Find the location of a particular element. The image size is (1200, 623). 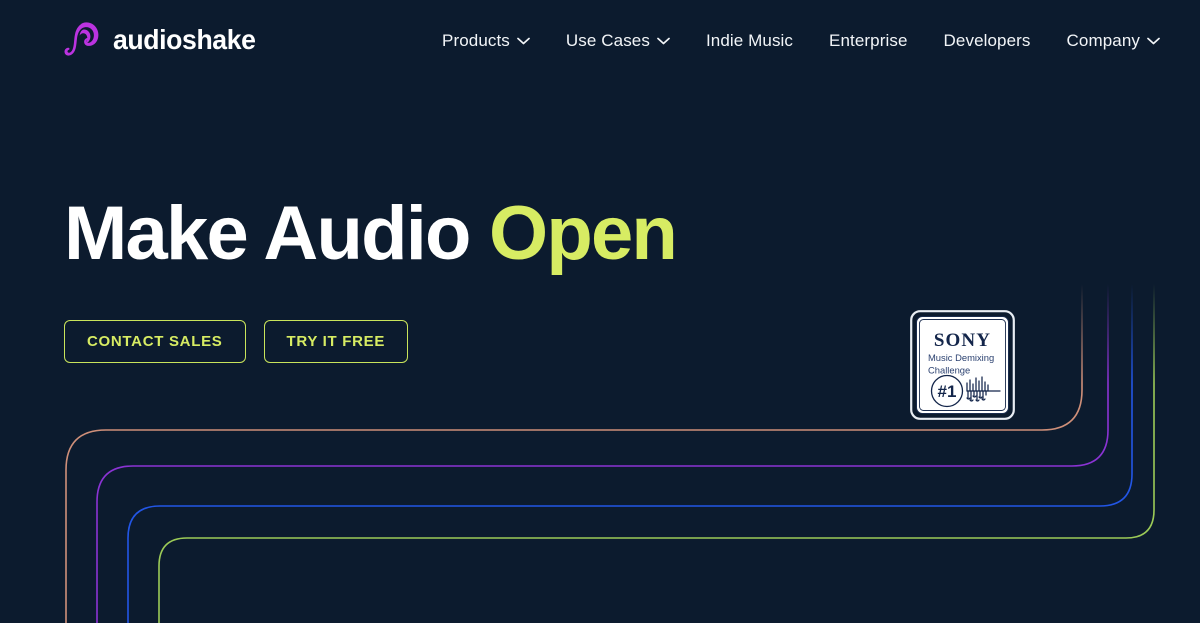

sony-demixing-challenge-badge: SONY Music Demixing Challenge #1 is located at coordinates (962, 365).